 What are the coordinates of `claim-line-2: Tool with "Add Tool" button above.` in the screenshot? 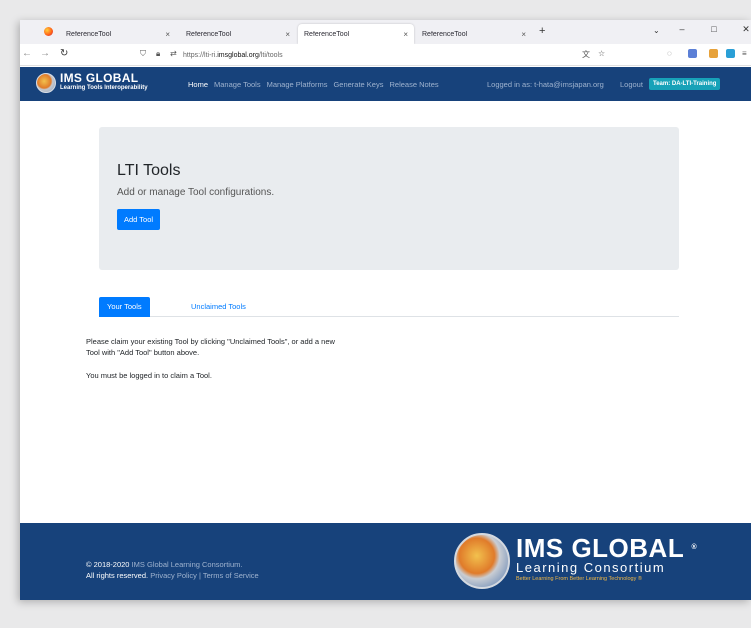 It's located at (143, 352).